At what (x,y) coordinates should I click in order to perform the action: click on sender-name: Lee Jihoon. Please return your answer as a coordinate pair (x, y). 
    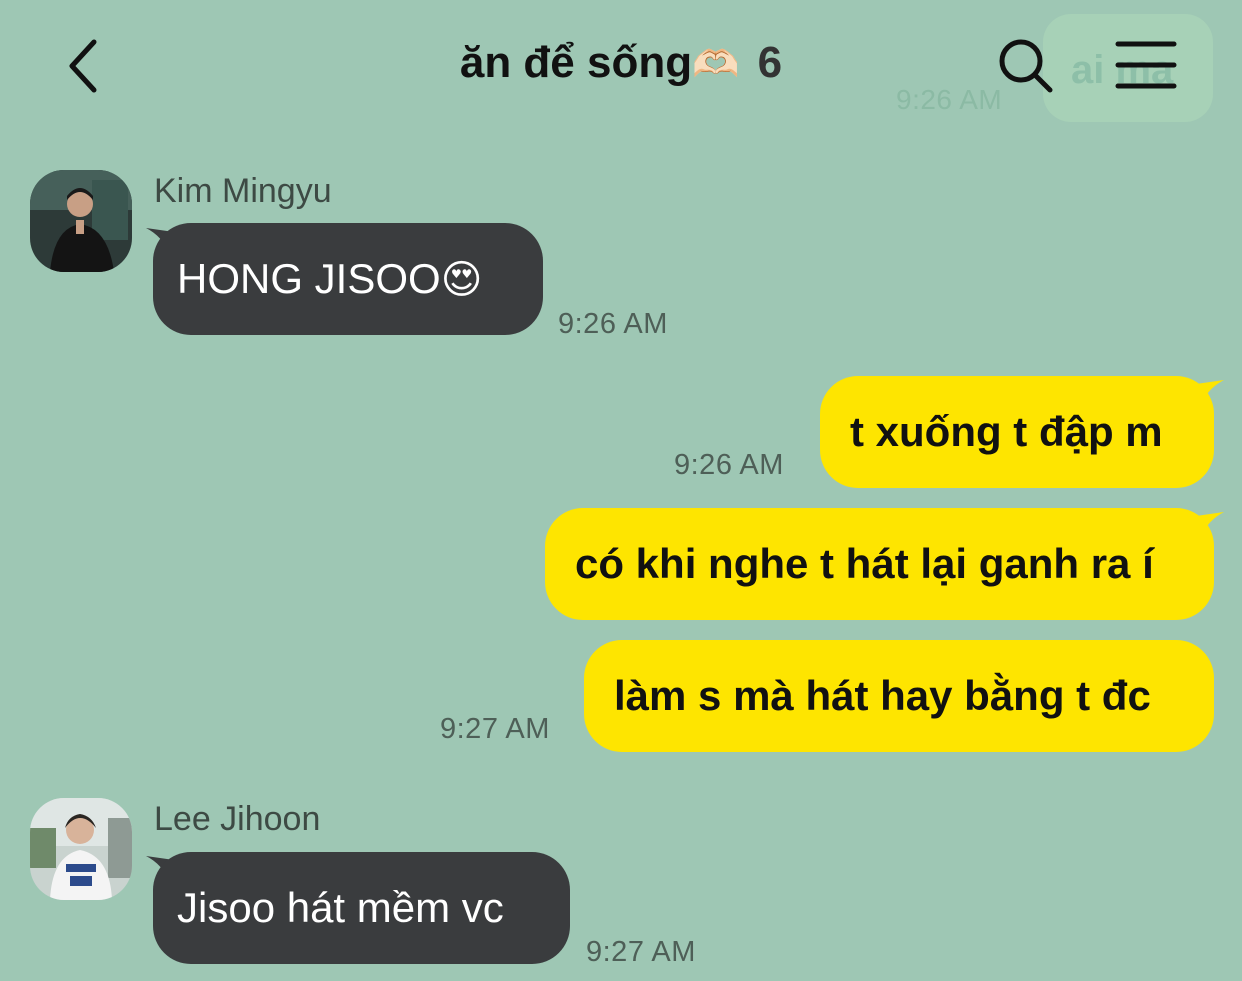
    Looking at the image, I should click on (237, 819).